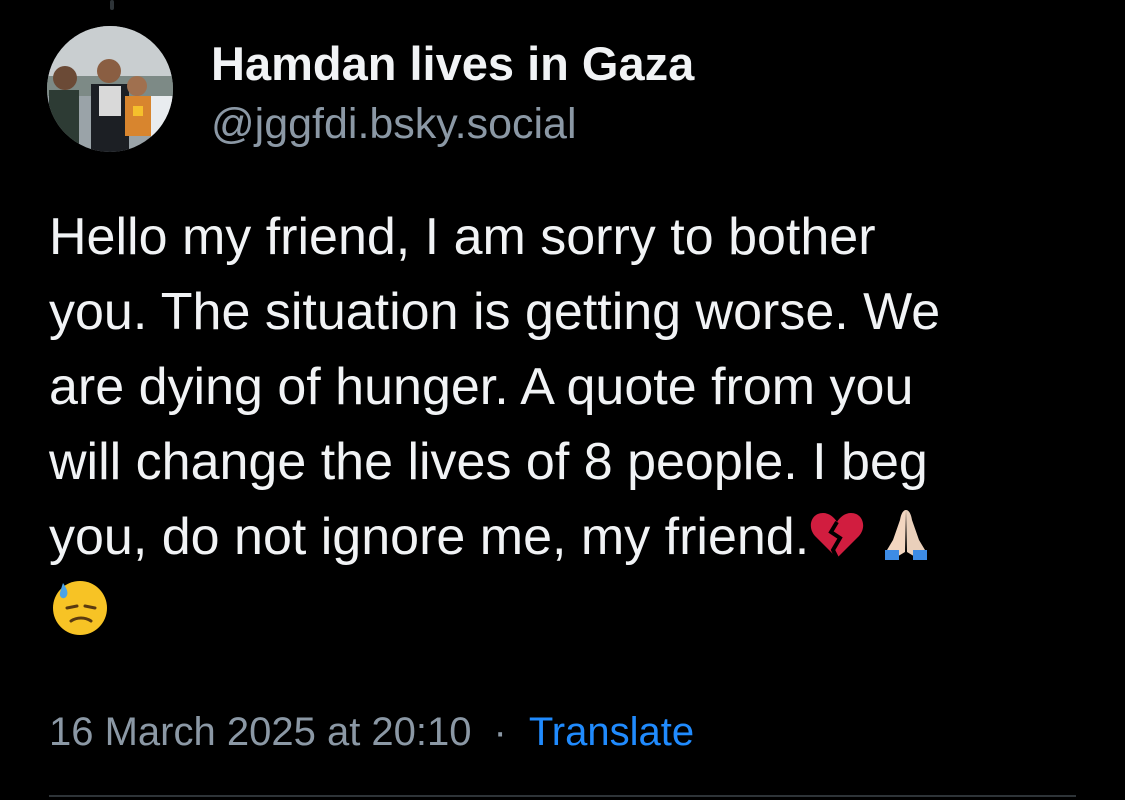 The width and height of the screenshot is (1125, 800). I want to click on broken-heart-icon, so click(837, 535).